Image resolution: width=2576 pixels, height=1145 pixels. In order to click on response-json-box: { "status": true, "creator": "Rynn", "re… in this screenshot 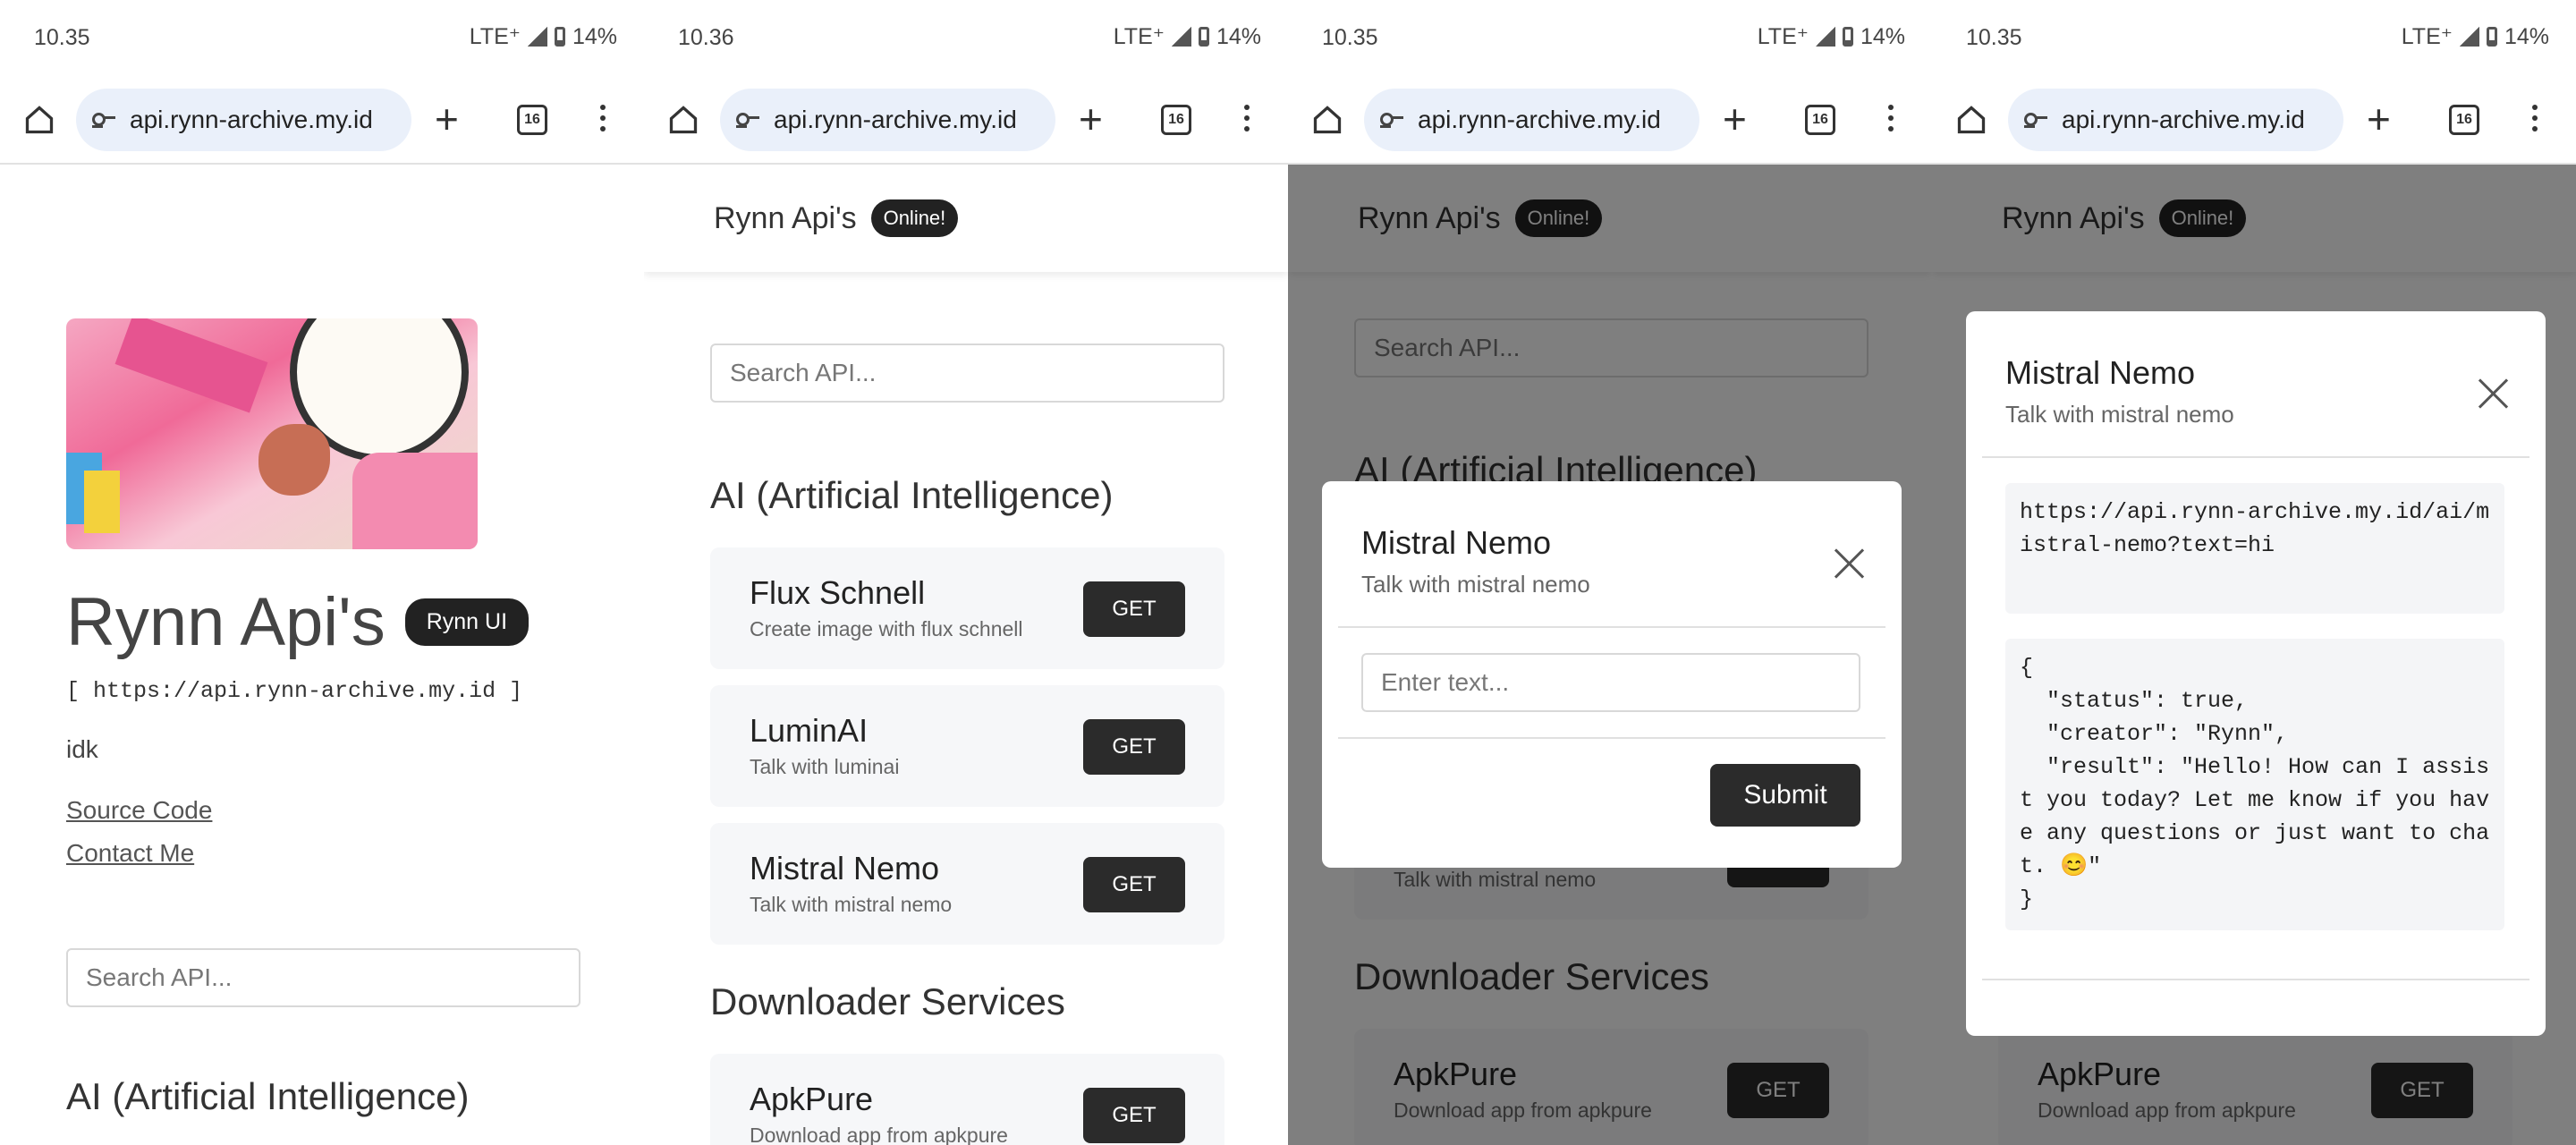, I will do `click(2254, 784)`.